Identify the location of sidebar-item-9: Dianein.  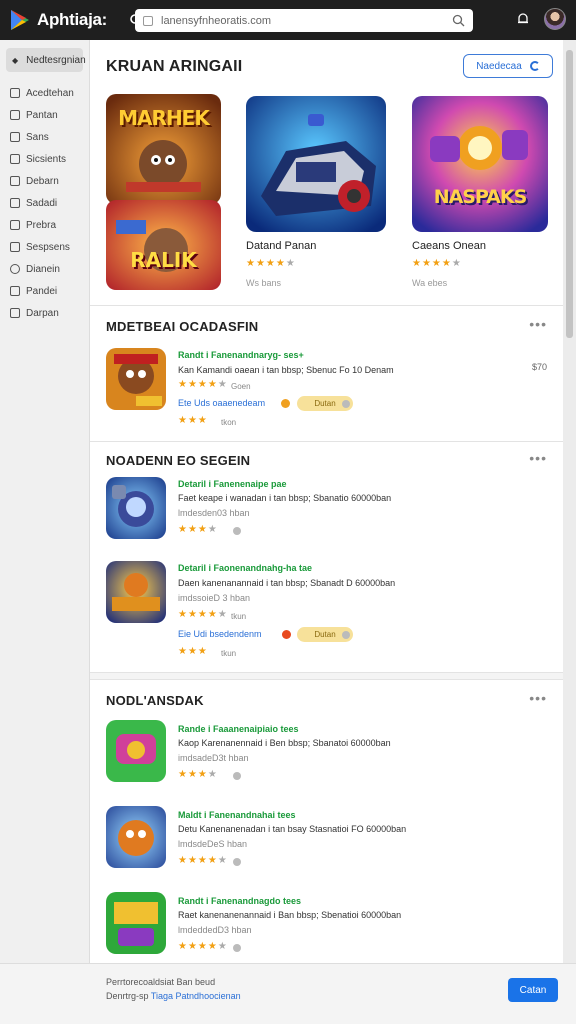
(44, 269).